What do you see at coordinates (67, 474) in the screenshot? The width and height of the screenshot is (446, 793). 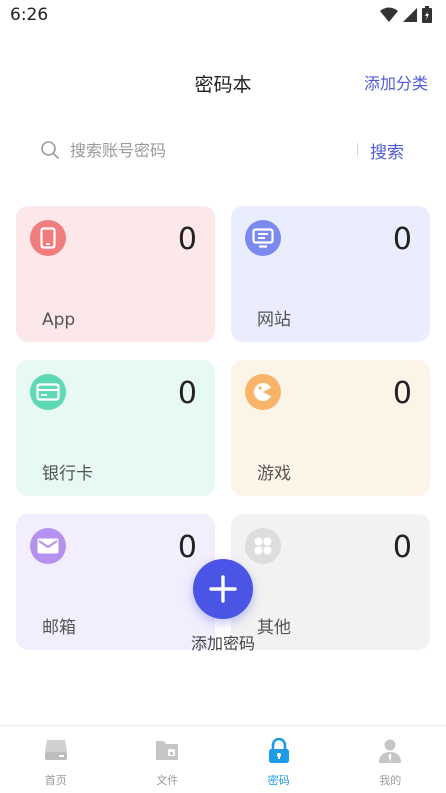 I see `category-label: 银行卡` at bounding box center [67, 474].